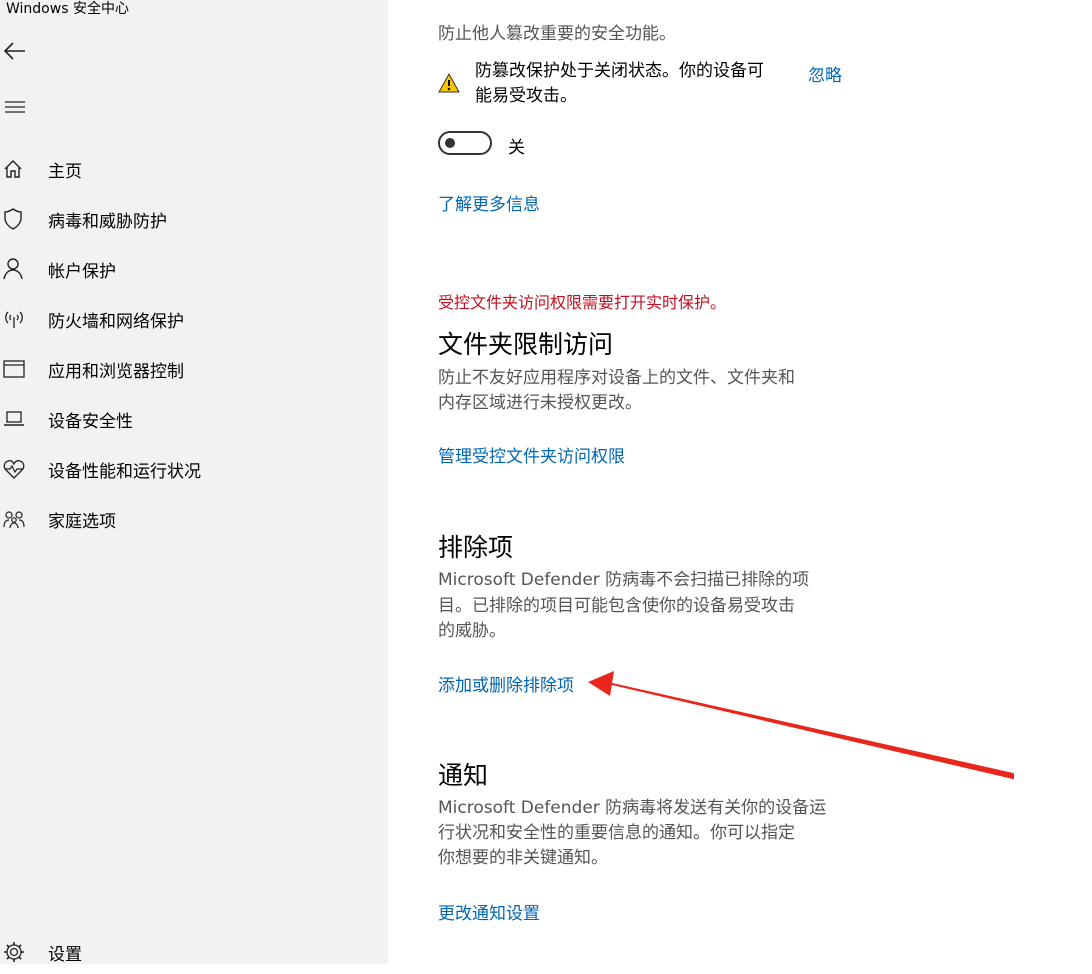 This screenshot has height=974, width=1092. What do you see at coordinates (632, 808) in the screenshot?
I see `notifications-desc-line1: Microsoft Defender 防病毒将发送有关你的设备运` at bounding box center [632, 808].